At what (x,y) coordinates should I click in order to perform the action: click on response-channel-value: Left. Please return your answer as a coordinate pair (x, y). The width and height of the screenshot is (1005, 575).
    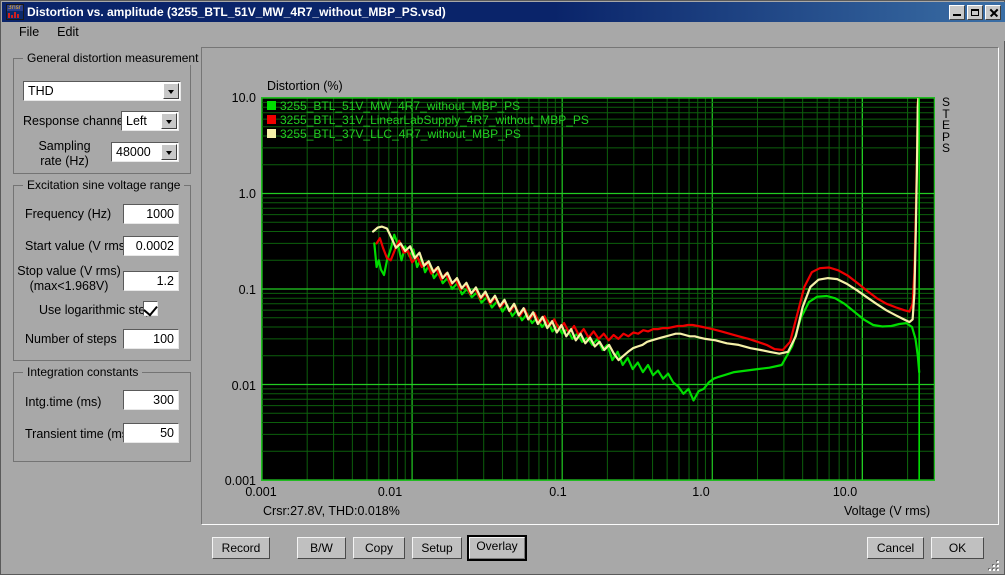
    Looking at the image, I should click on (136, 121).